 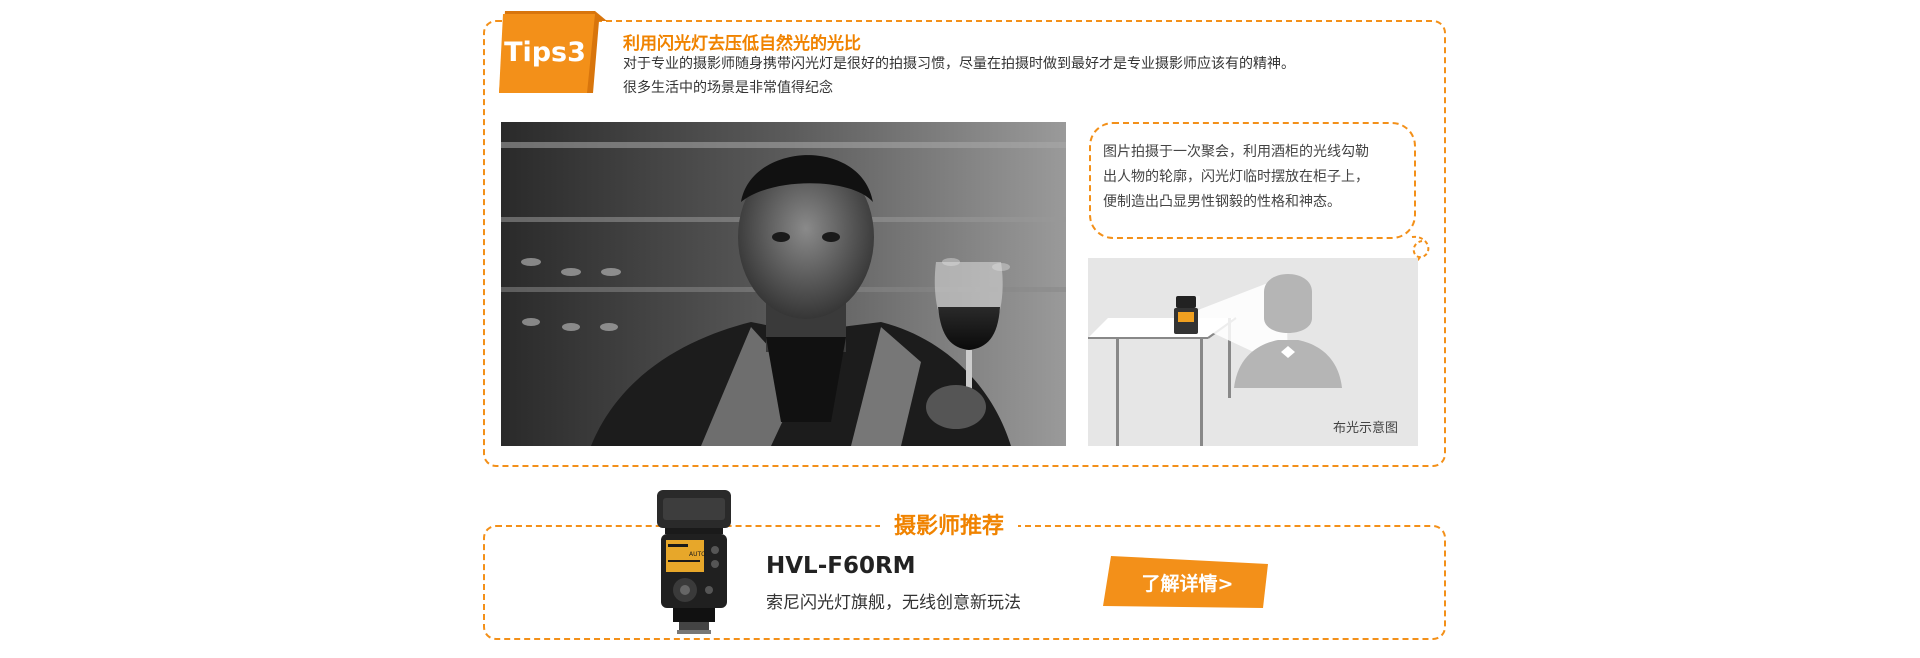 What do you see at coordinates (742, 44) in the screenshot?
I see `tips-title: 利用闪光灯去压低自然光的光比` at bounding box center [742, 44].